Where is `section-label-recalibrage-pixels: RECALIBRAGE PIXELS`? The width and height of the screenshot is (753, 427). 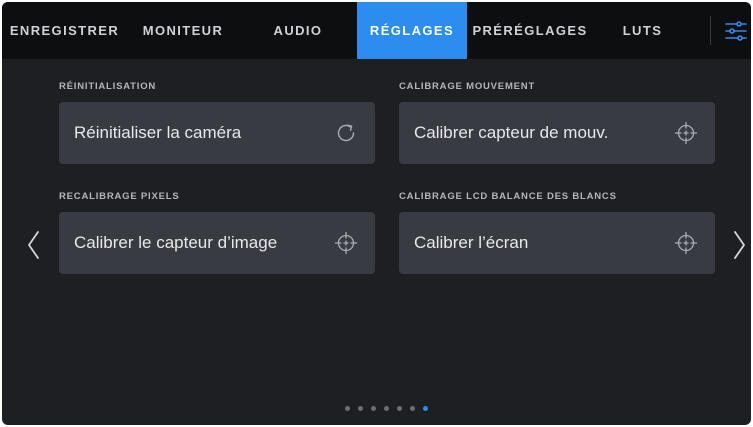
section-label-recalibrage-pixels: RECALIBRAGE PIXELS is located at coordinates (119, 196).